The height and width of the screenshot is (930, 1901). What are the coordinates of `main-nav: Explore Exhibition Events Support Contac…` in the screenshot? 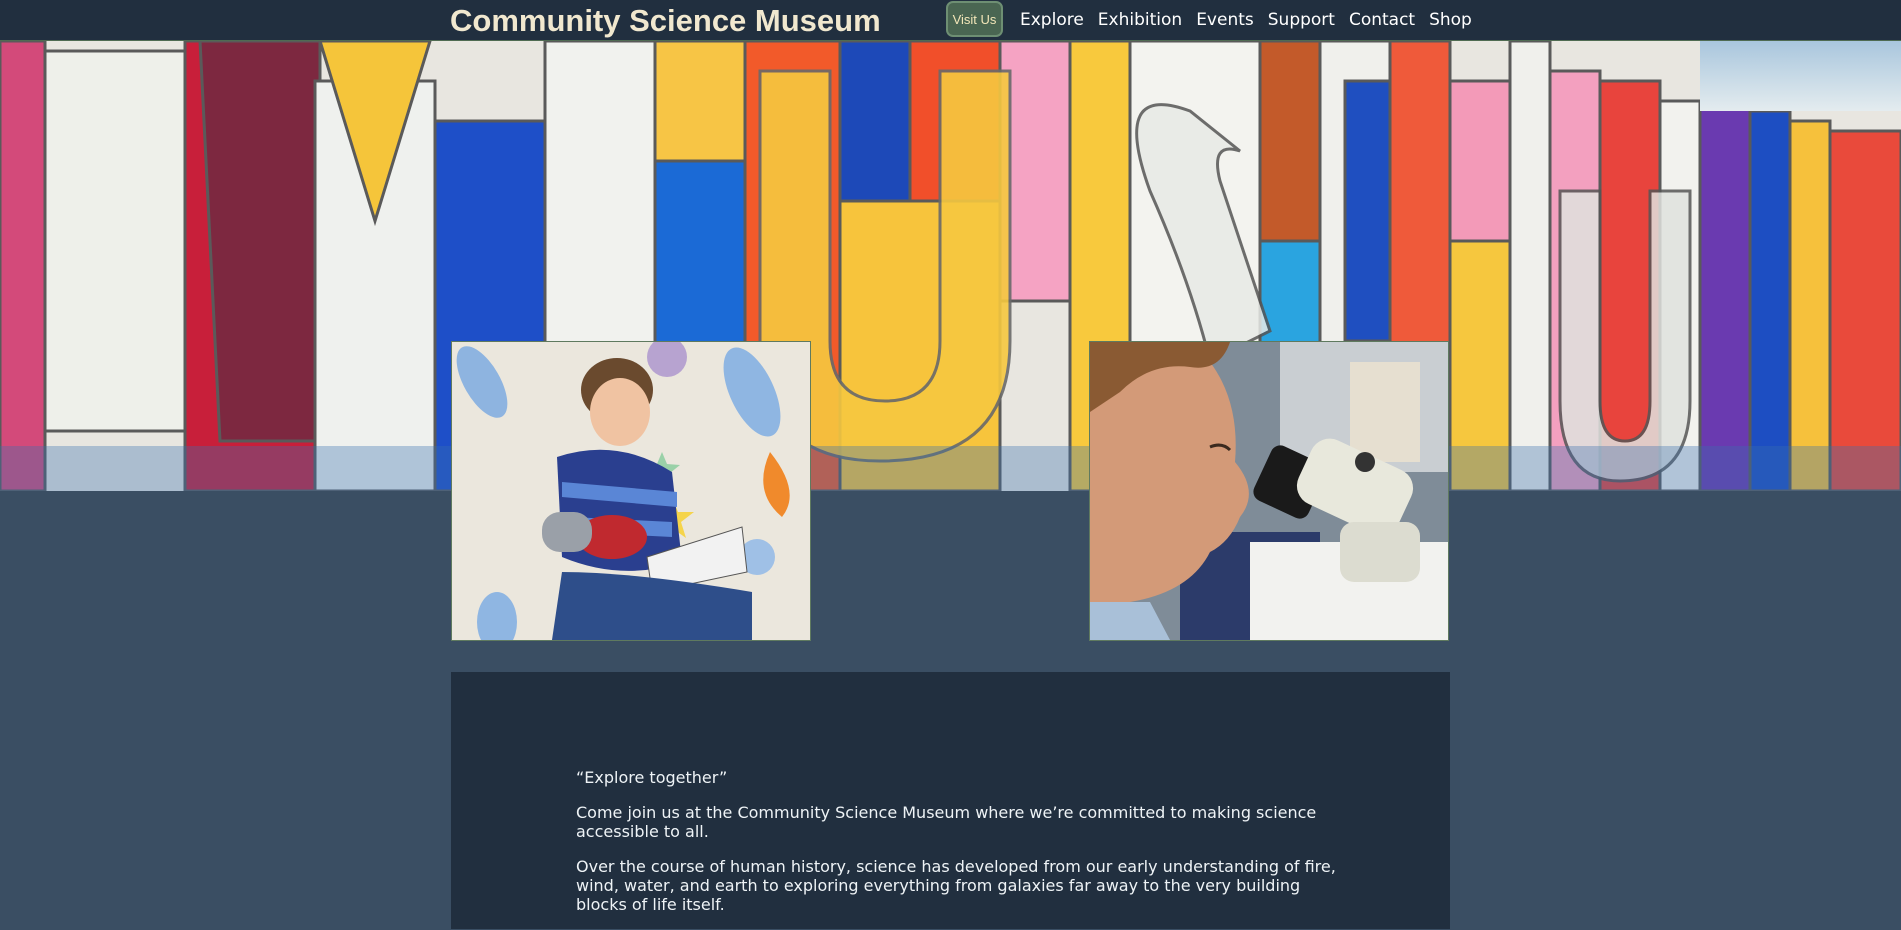 It's located at (1253, 20).